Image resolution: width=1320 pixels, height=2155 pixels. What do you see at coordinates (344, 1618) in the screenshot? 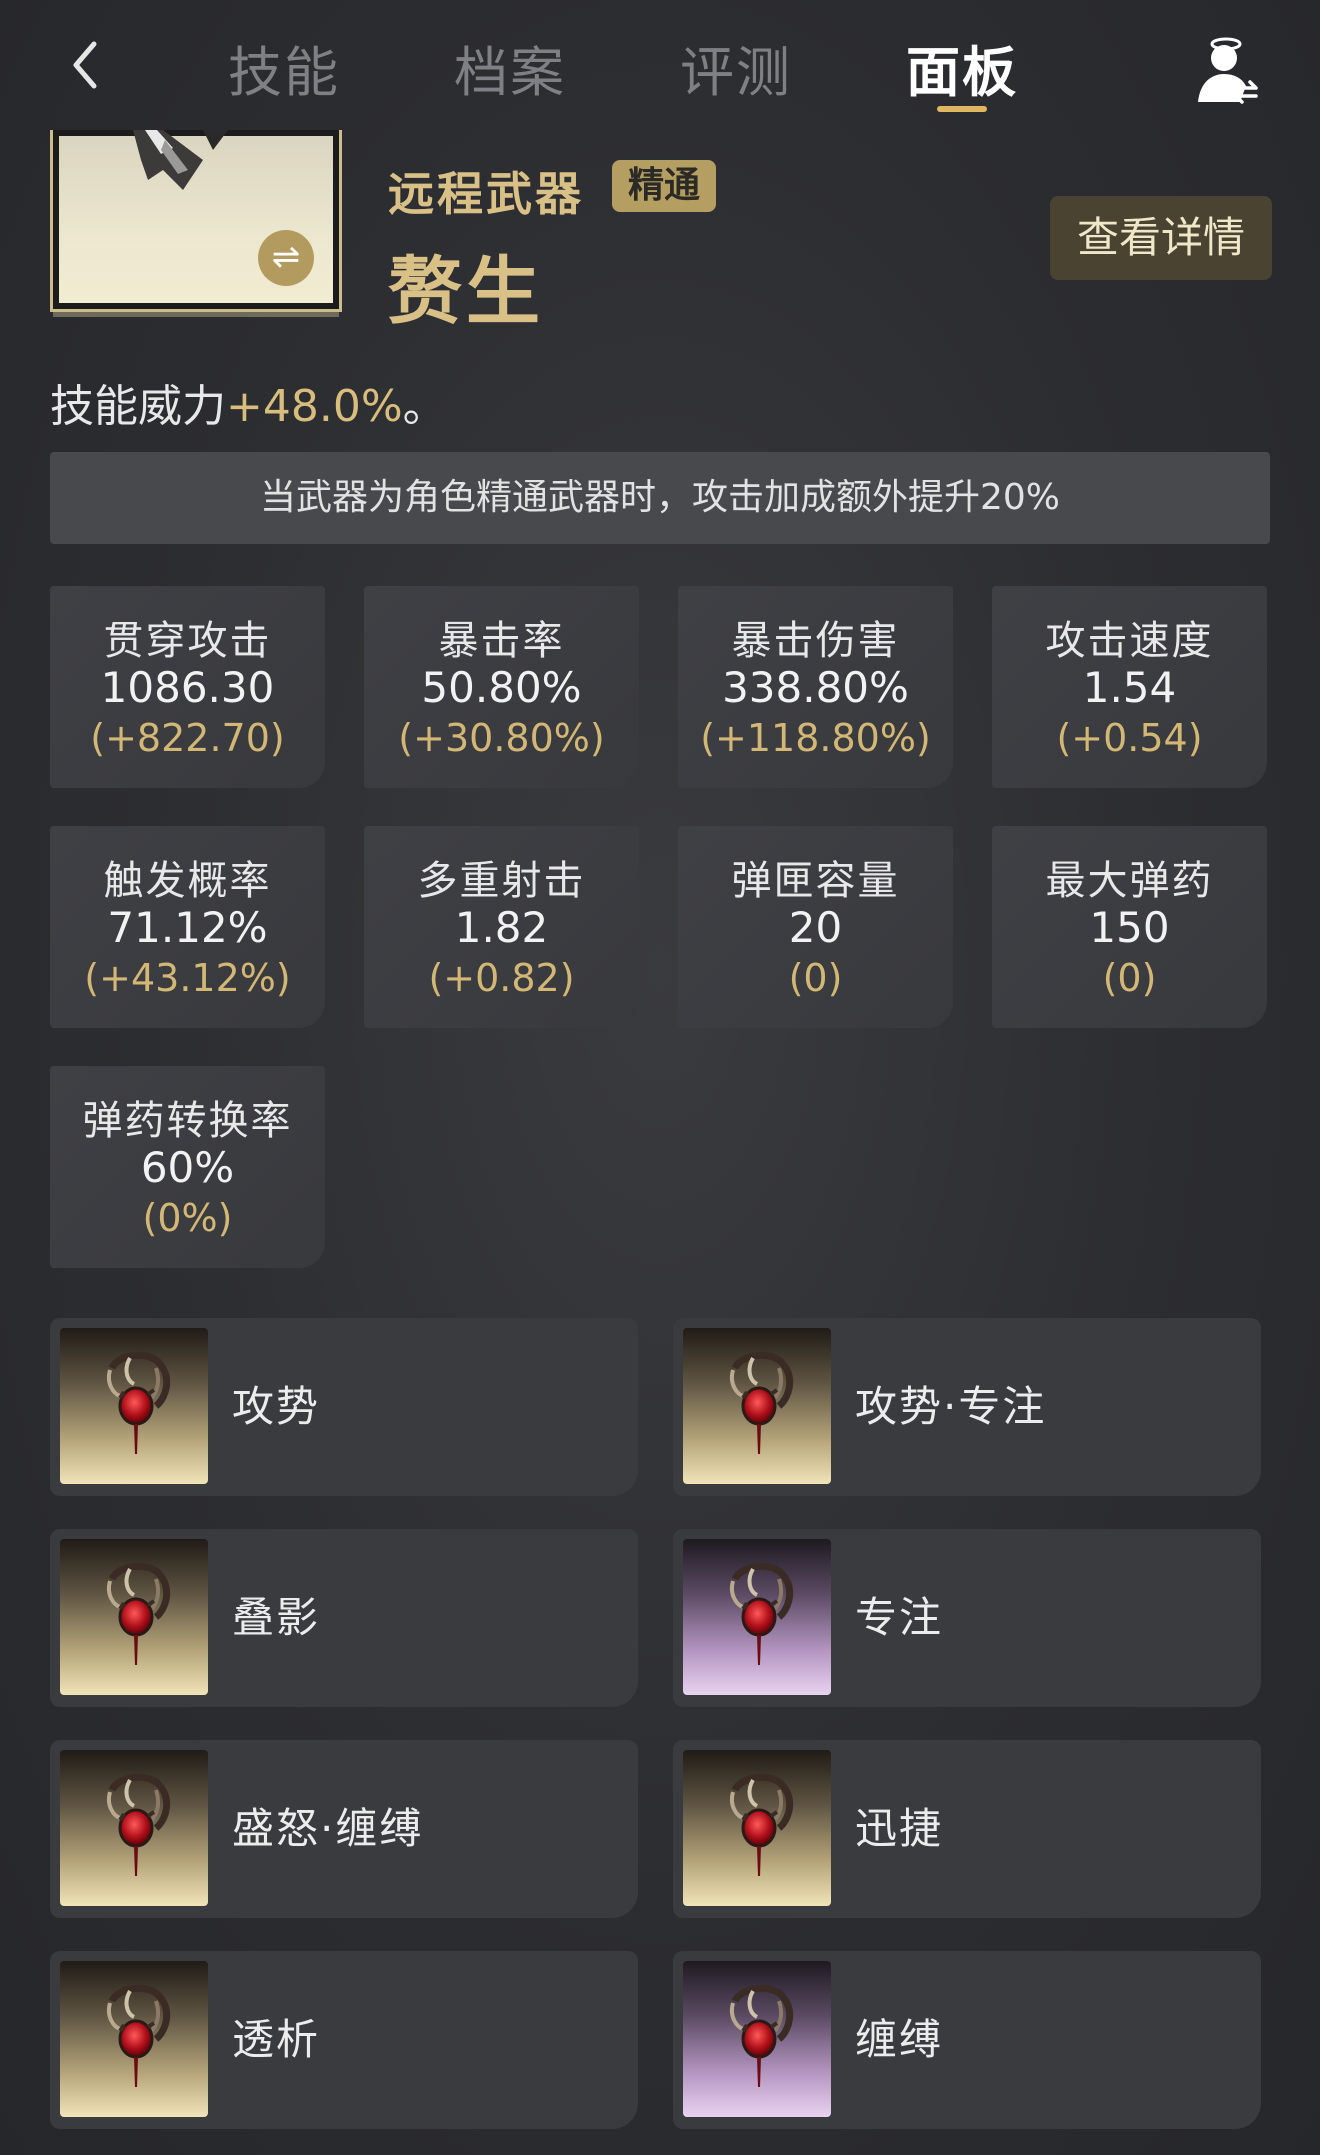
I see `mod-item: 叠影` at bounding box center [344, 1618].